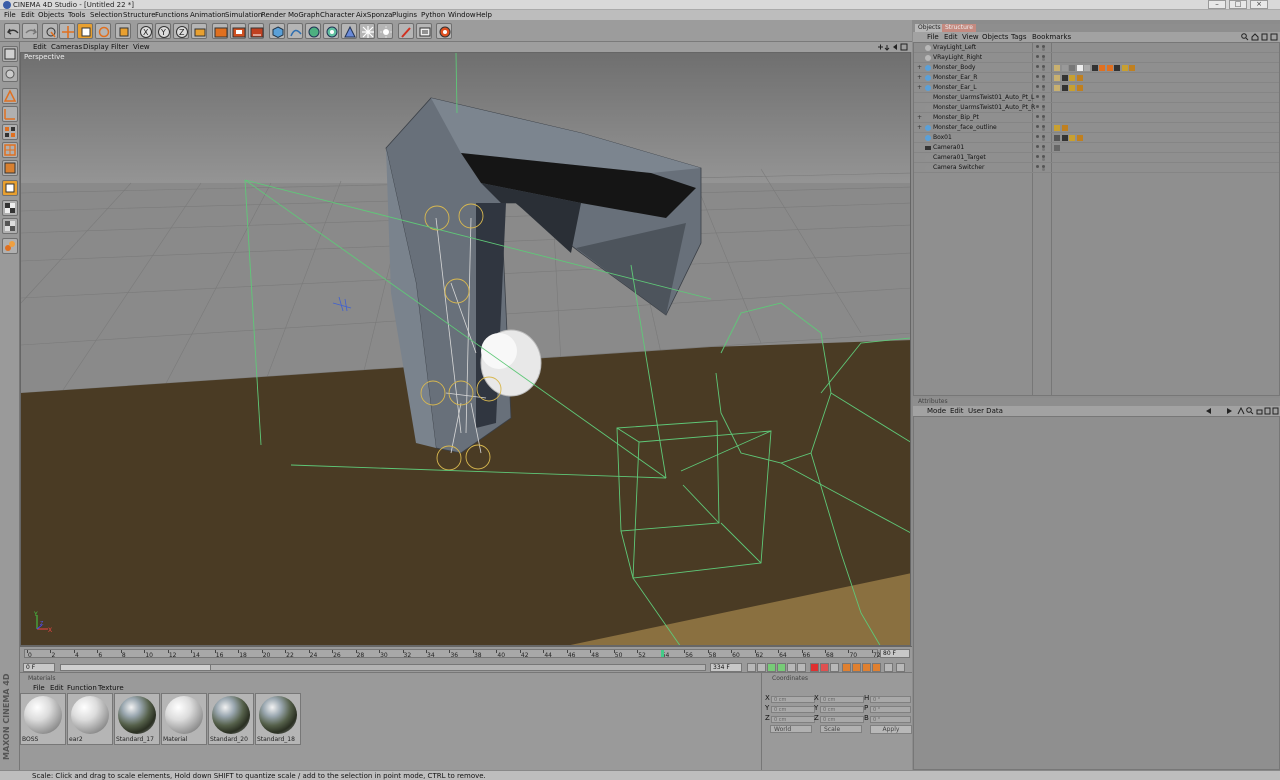  Describe the element at coordinates (1096, 108) in the screenshot. I see `object-row: Monster_UarmsTwist01_Auto_Pt_R` at that location.